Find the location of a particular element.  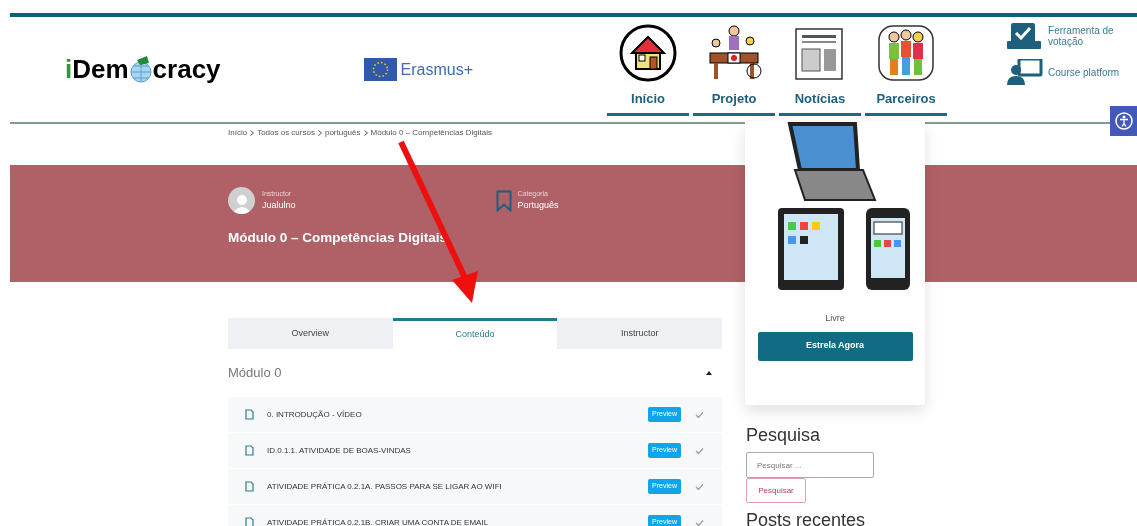

enroll-button: Estrela Agora is located at coordinates (835, 346).